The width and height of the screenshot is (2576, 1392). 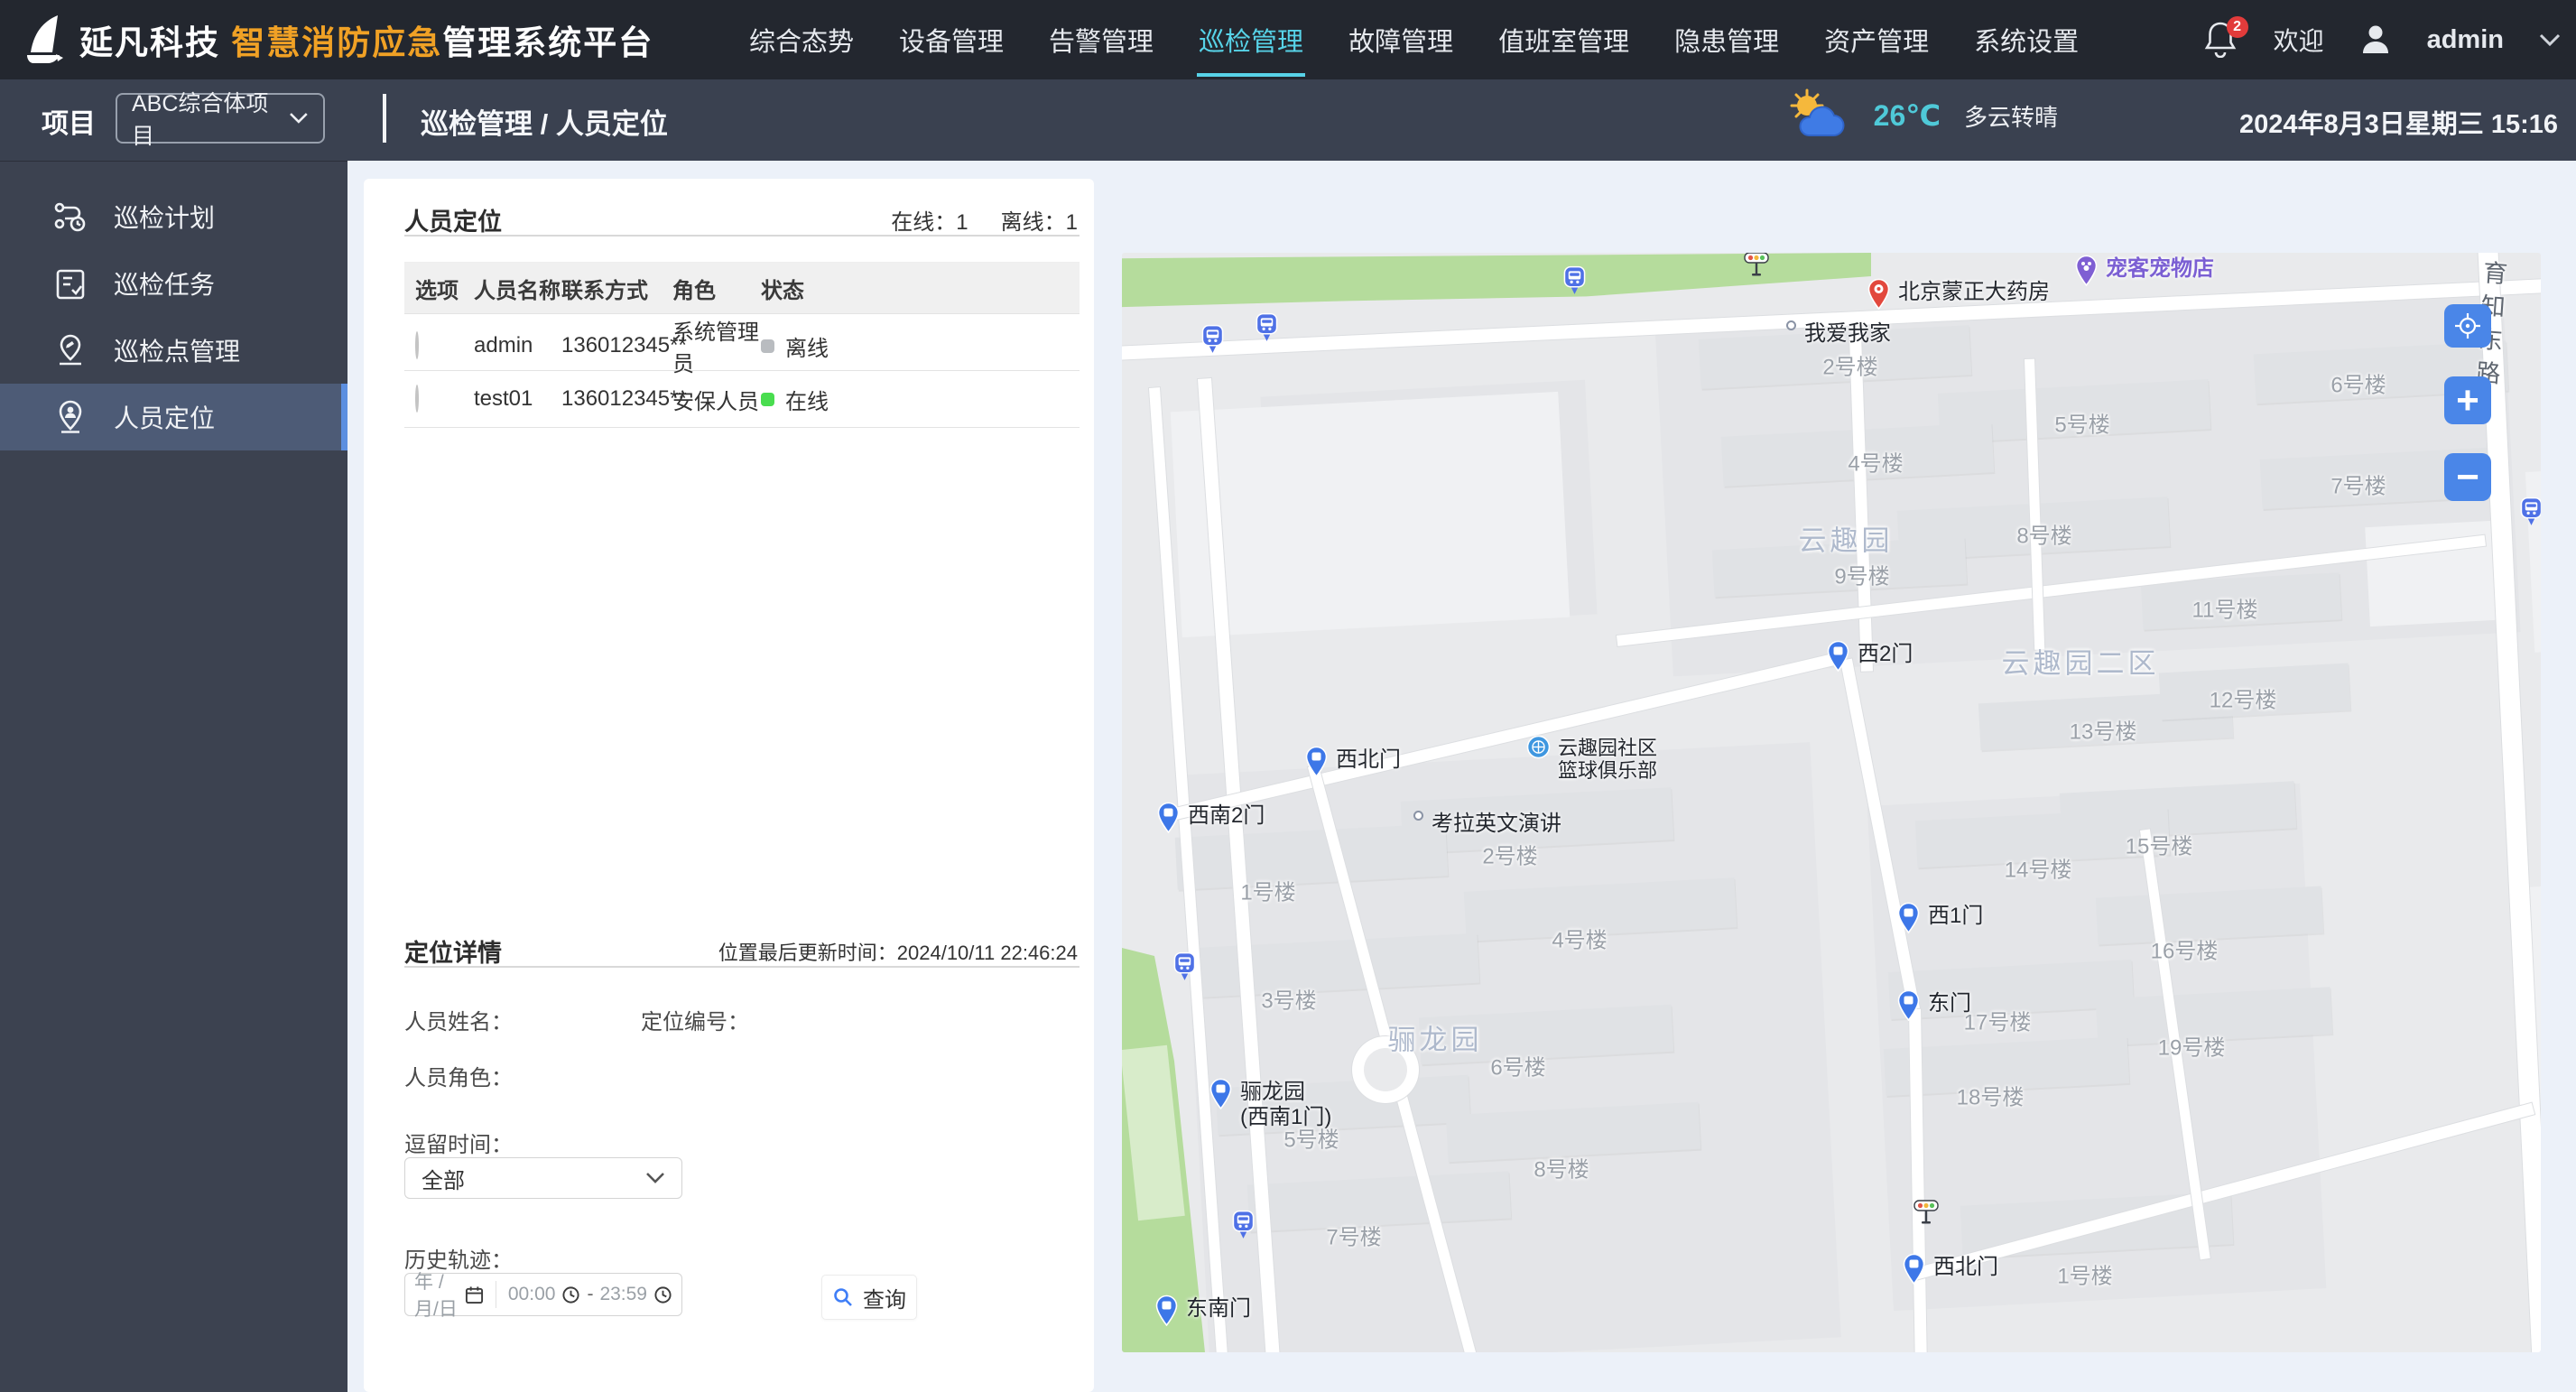 I want to click on user-menu-chevron-down-icon, so click(x=2550, y=39).